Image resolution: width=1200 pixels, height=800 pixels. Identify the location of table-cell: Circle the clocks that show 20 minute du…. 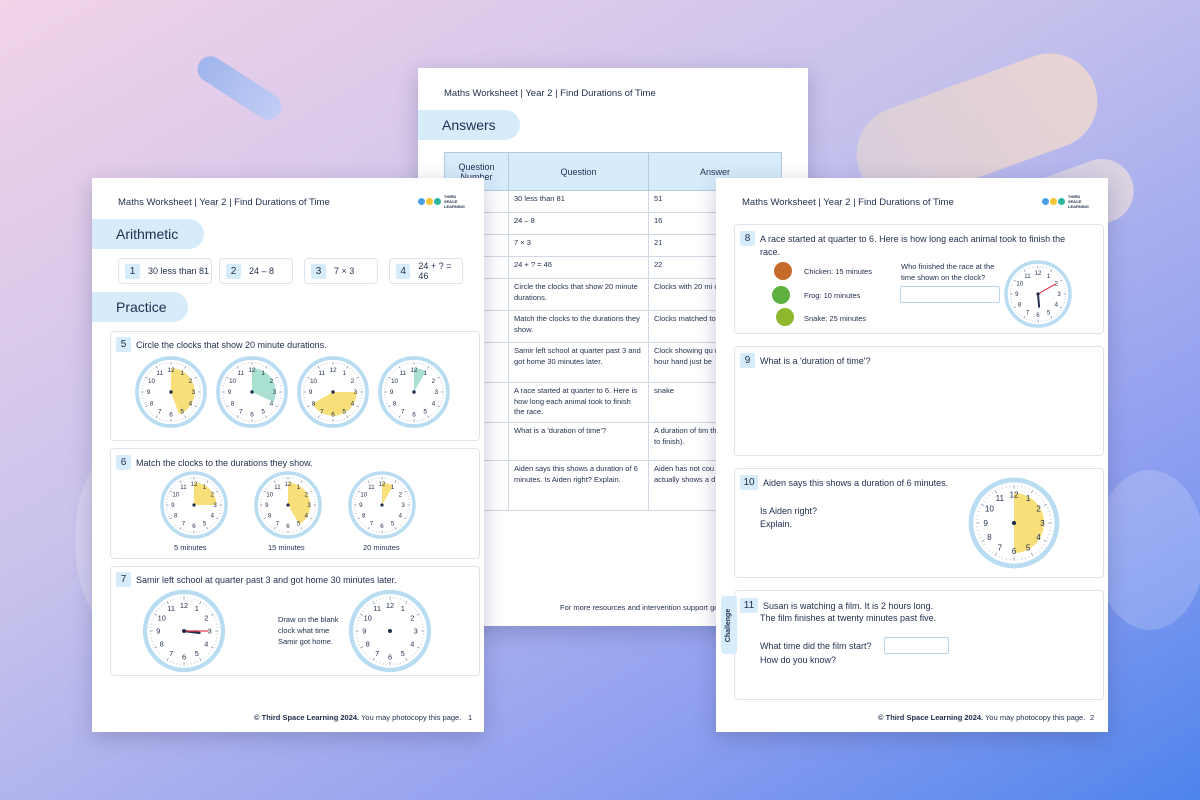
(578, 294).